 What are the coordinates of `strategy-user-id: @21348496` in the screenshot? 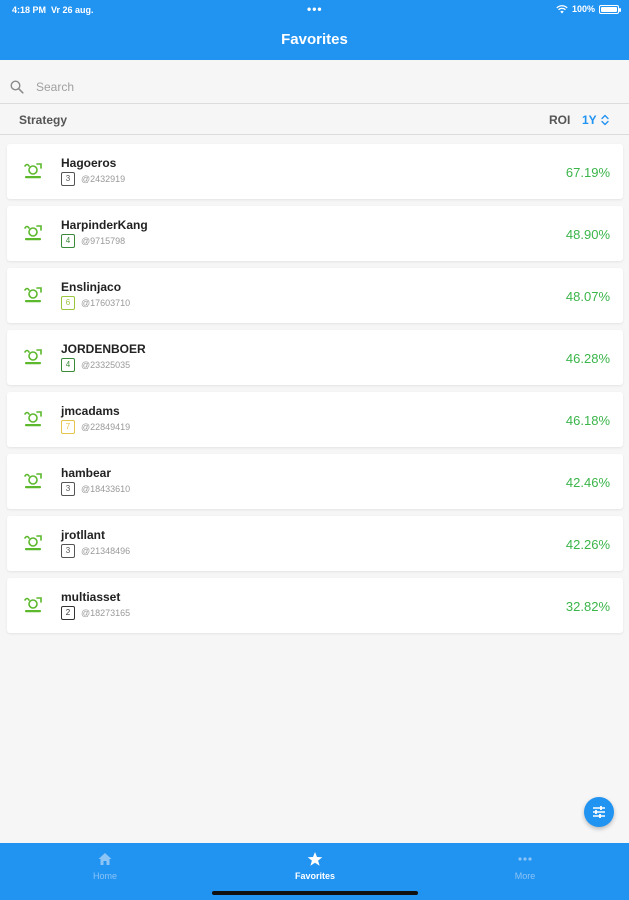 It's located at (106, 551).